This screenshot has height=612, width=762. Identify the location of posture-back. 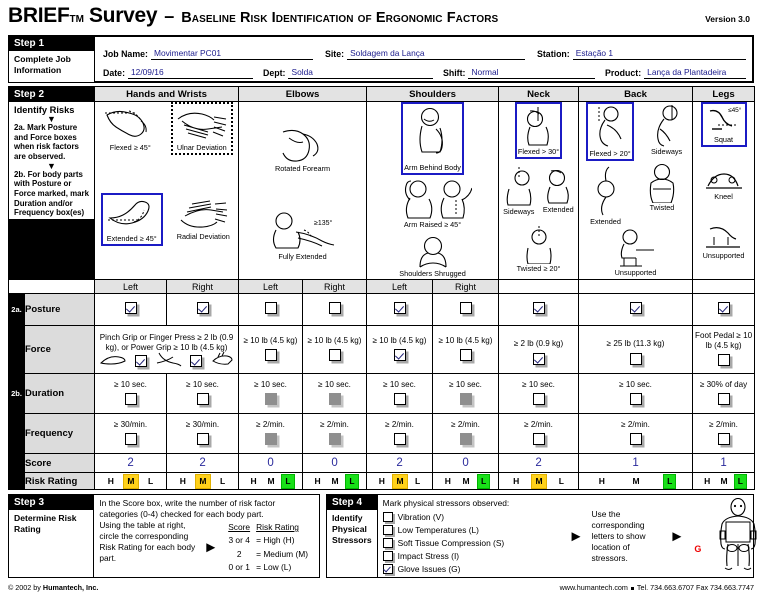
(636, 310).